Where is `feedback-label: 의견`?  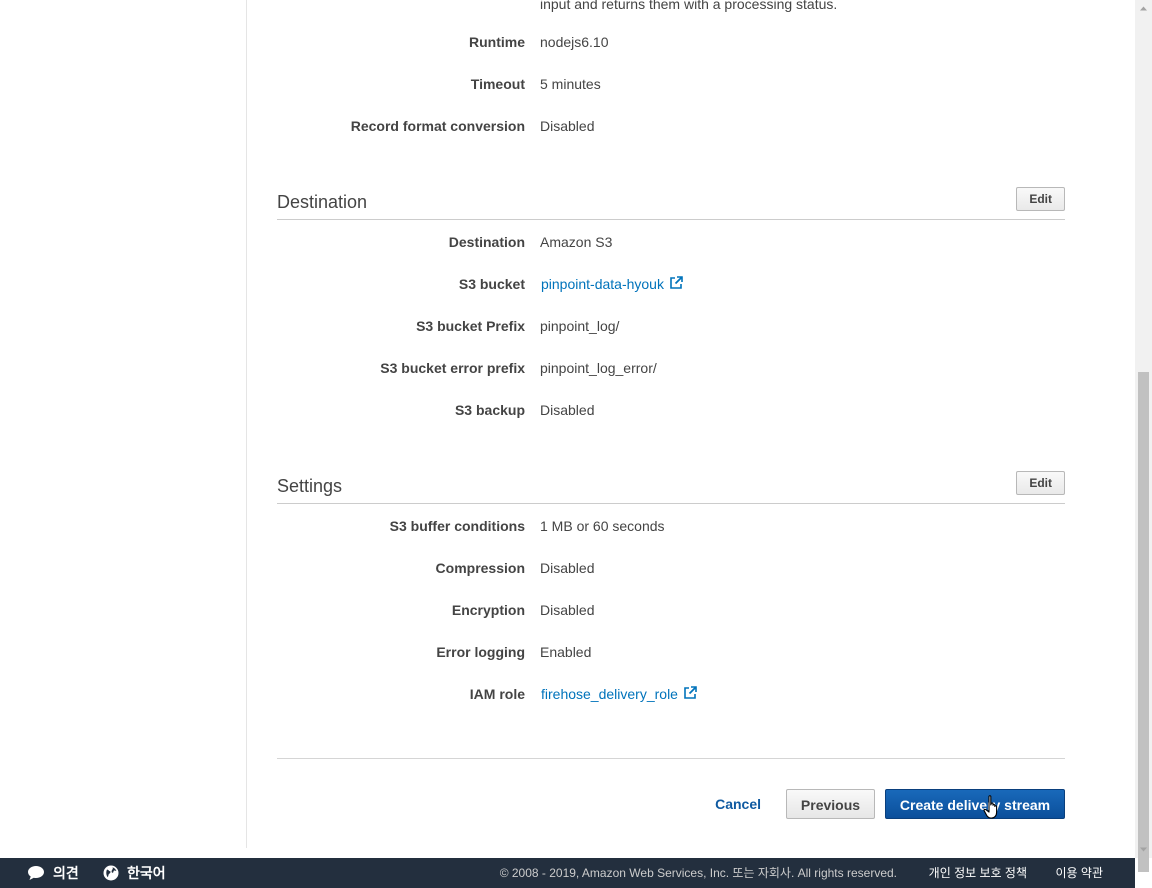
feedback-label: 의견 is located at coordinates (66, 873).